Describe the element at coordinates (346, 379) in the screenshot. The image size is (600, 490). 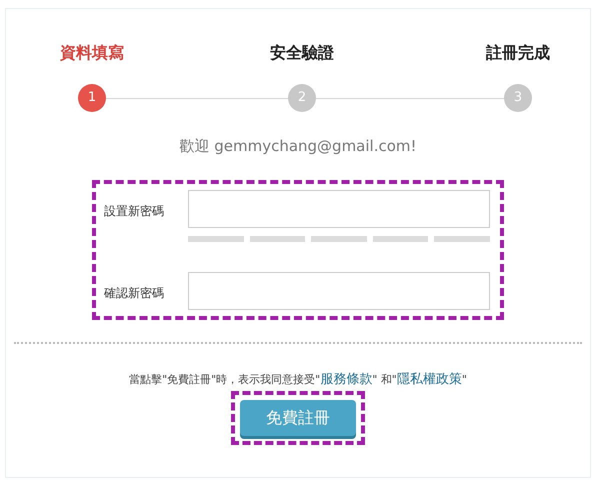
I see `terms-link: 服務條款` at that location.